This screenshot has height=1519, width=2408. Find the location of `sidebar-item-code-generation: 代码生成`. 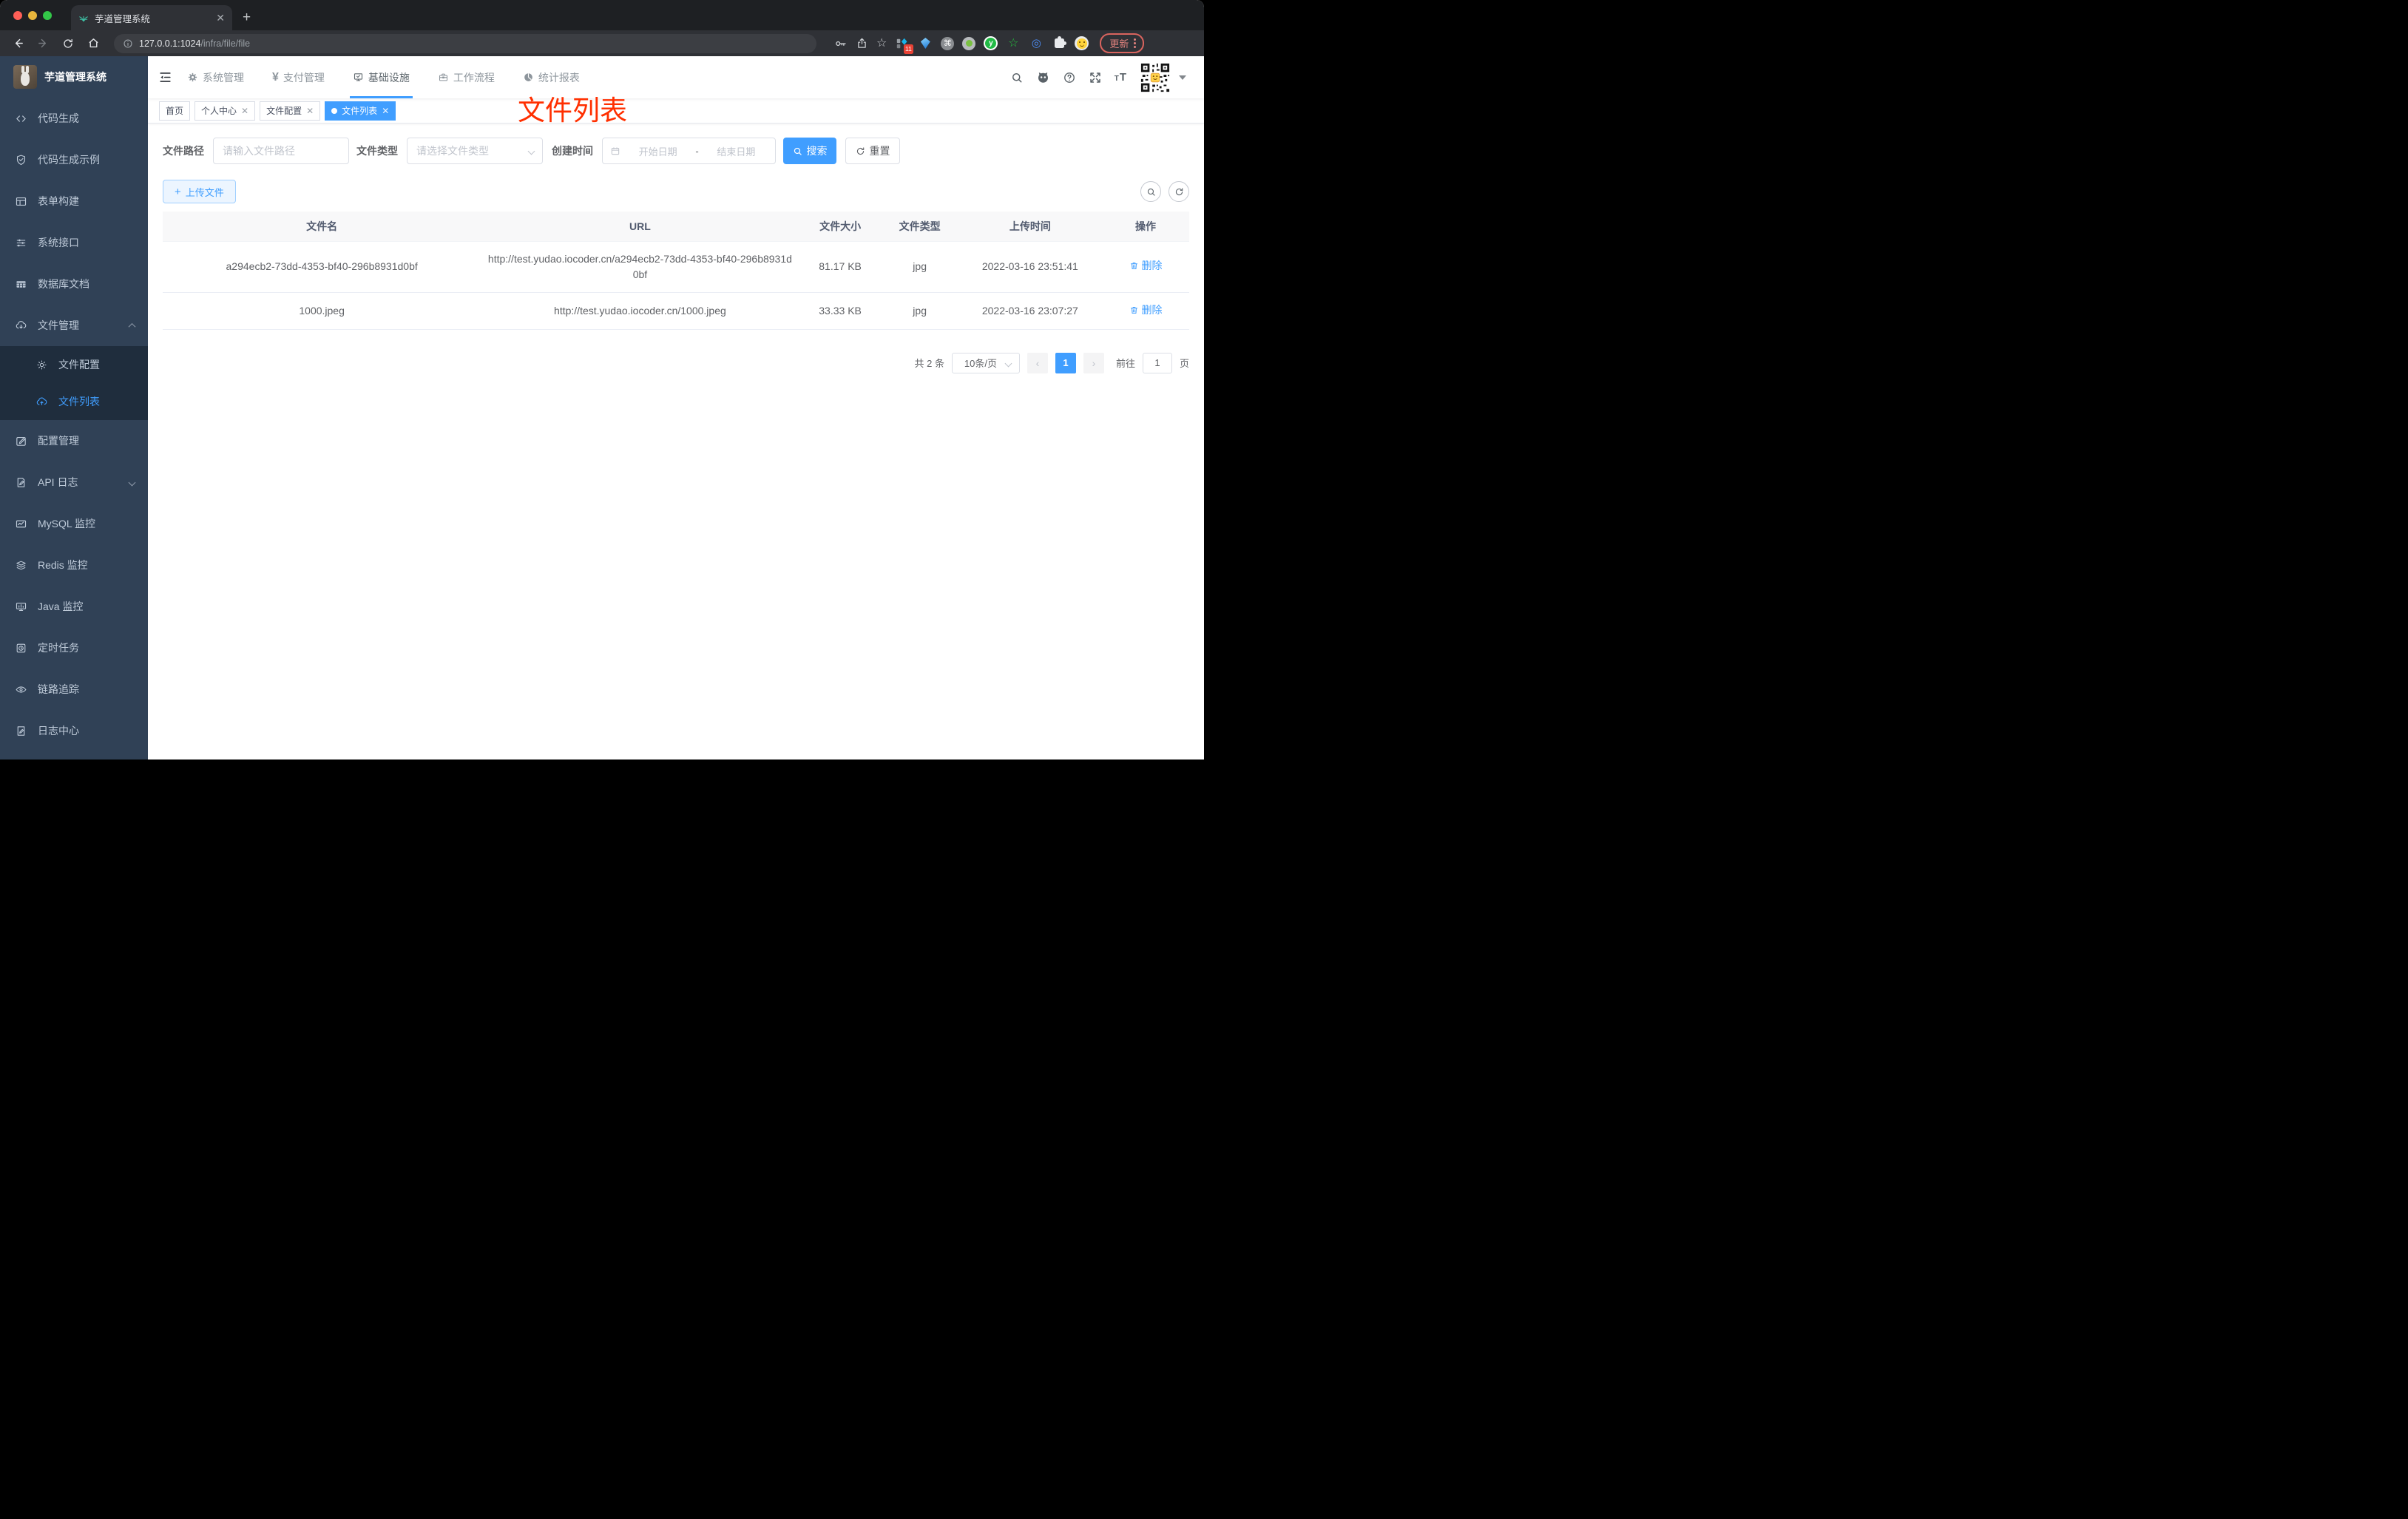

sidebar-item-code-generation: 代码生成 is located at coordinates (74, 118).